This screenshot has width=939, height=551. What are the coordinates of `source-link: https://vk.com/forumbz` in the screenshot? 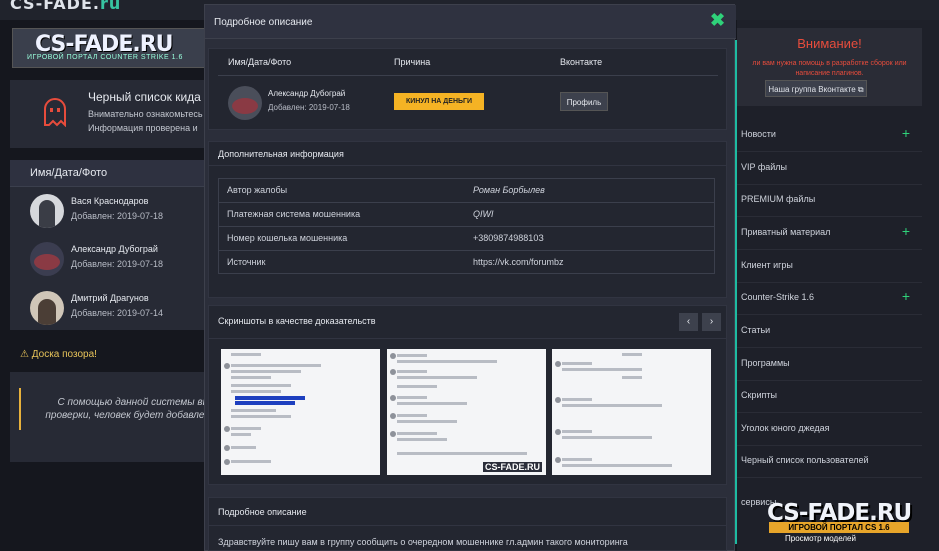 It's located at (518, 262).